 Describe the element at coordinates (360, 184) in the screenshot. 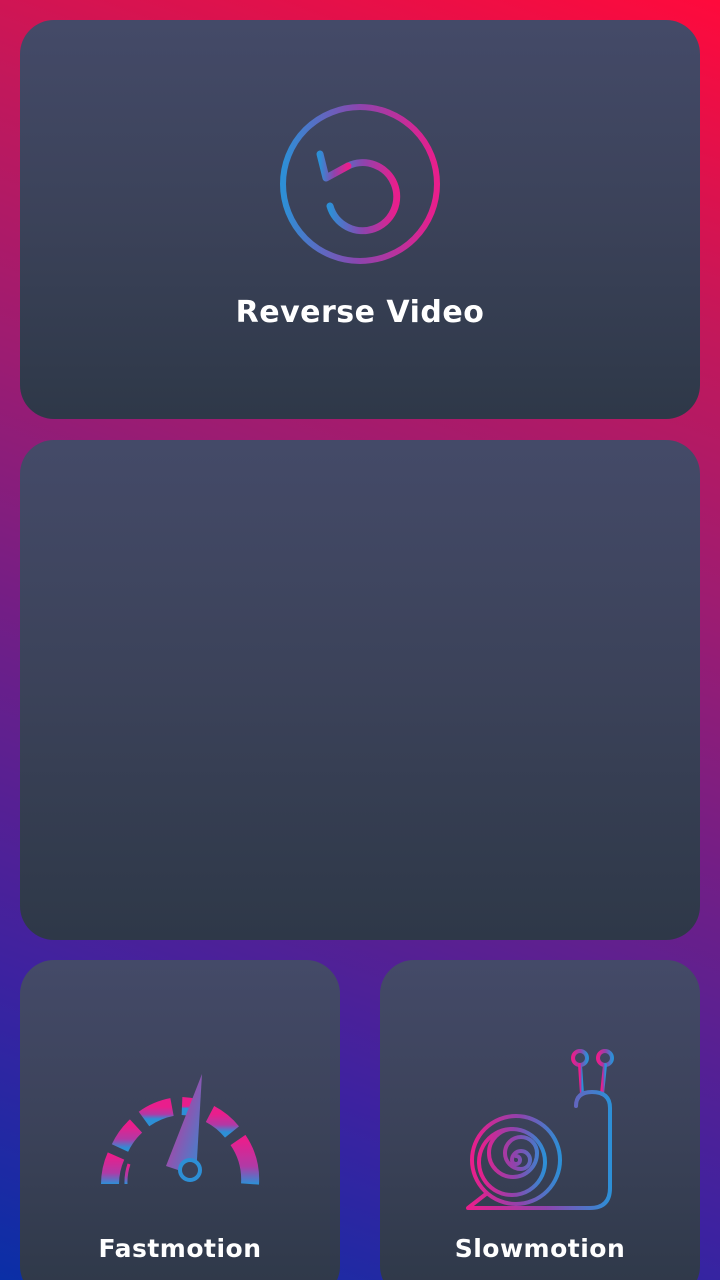

I see `reverse-arrow-icon` at that location.